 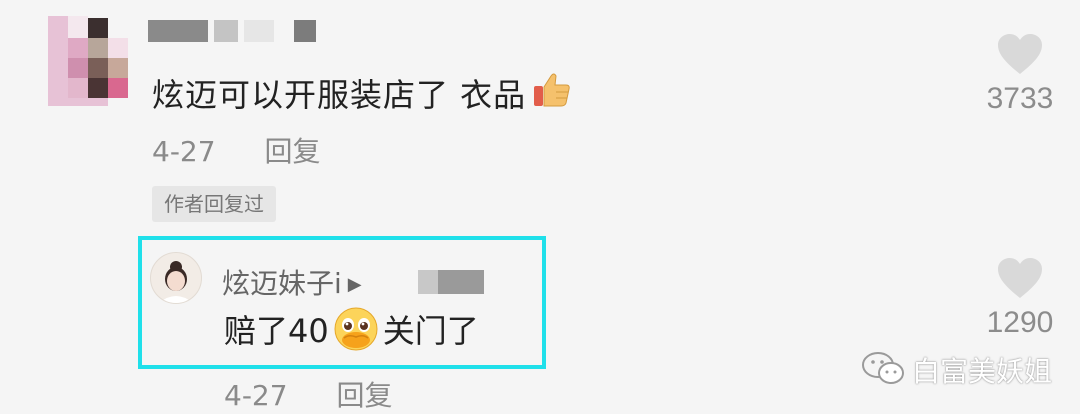 What do you see at coordinates (354, 284) in the screenshot?
I see `play-arrow-icon: ▶` at bounding box center [354, 284].